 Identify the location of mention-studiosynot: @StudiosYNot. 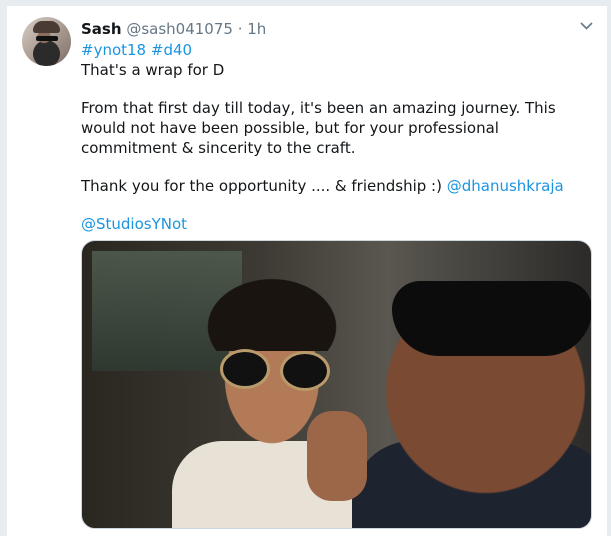
(134, 224).